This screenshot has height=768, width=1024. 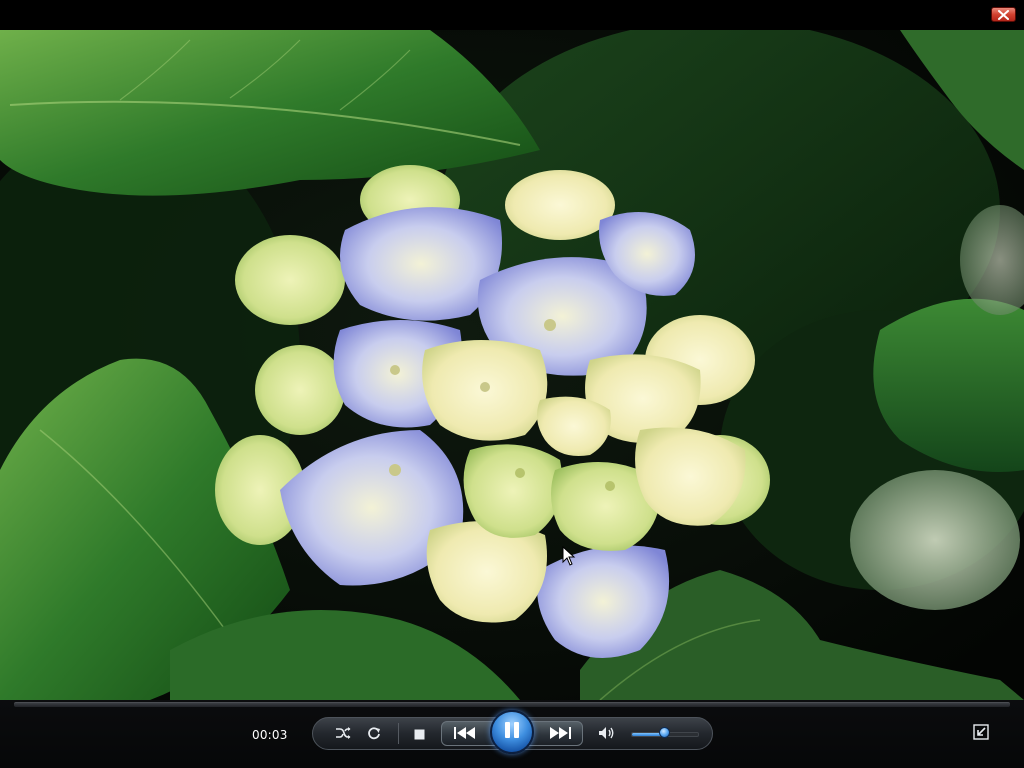 I want to click on previous-button, so click(x=465, y=733).